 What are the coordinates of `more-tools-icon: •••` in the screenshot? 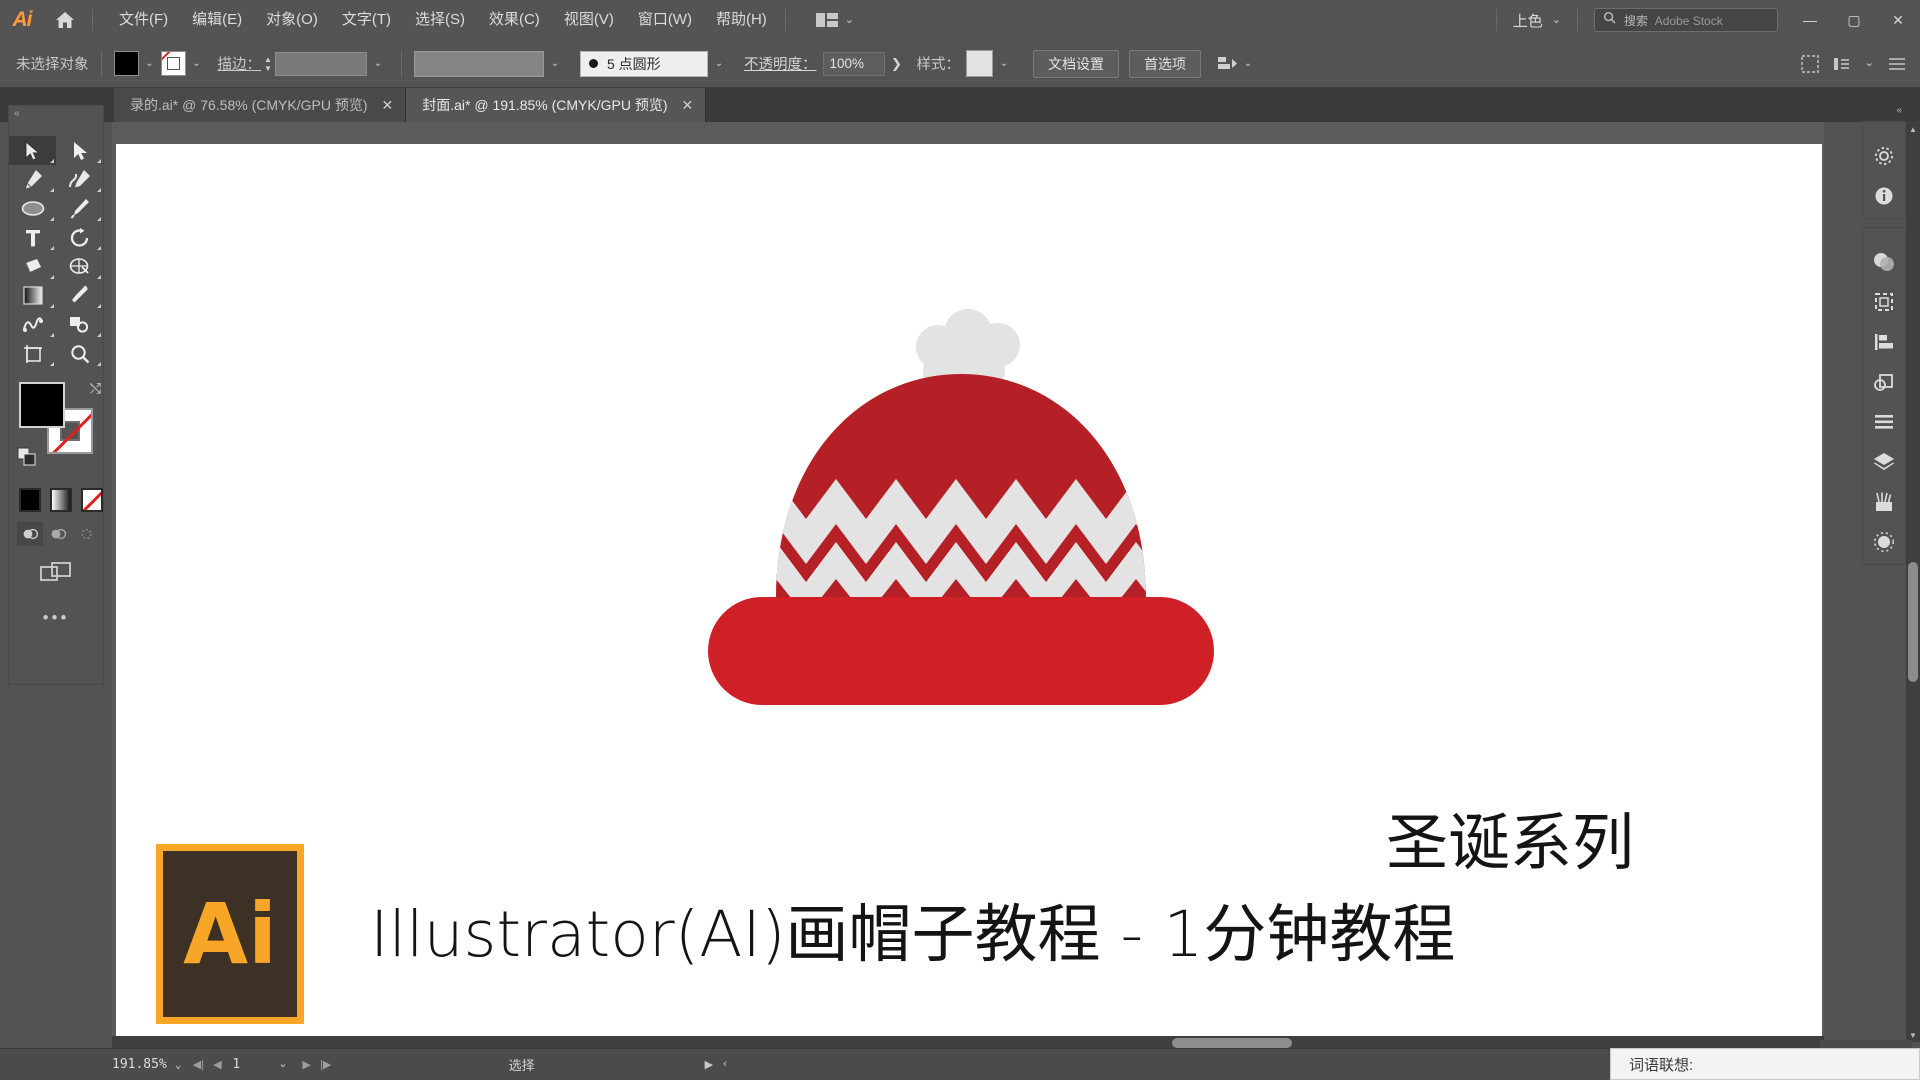 It's located at (56, 618).